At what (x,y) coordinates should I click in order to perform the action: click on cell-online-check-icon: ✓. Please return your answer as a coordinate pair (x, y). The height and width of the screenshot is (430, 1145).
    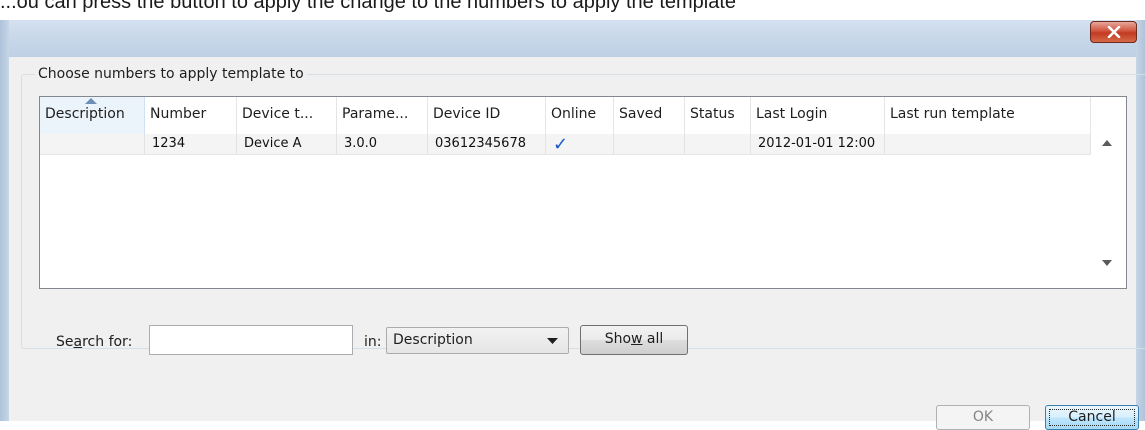
    Looking at the image, I should click on (580, 144).